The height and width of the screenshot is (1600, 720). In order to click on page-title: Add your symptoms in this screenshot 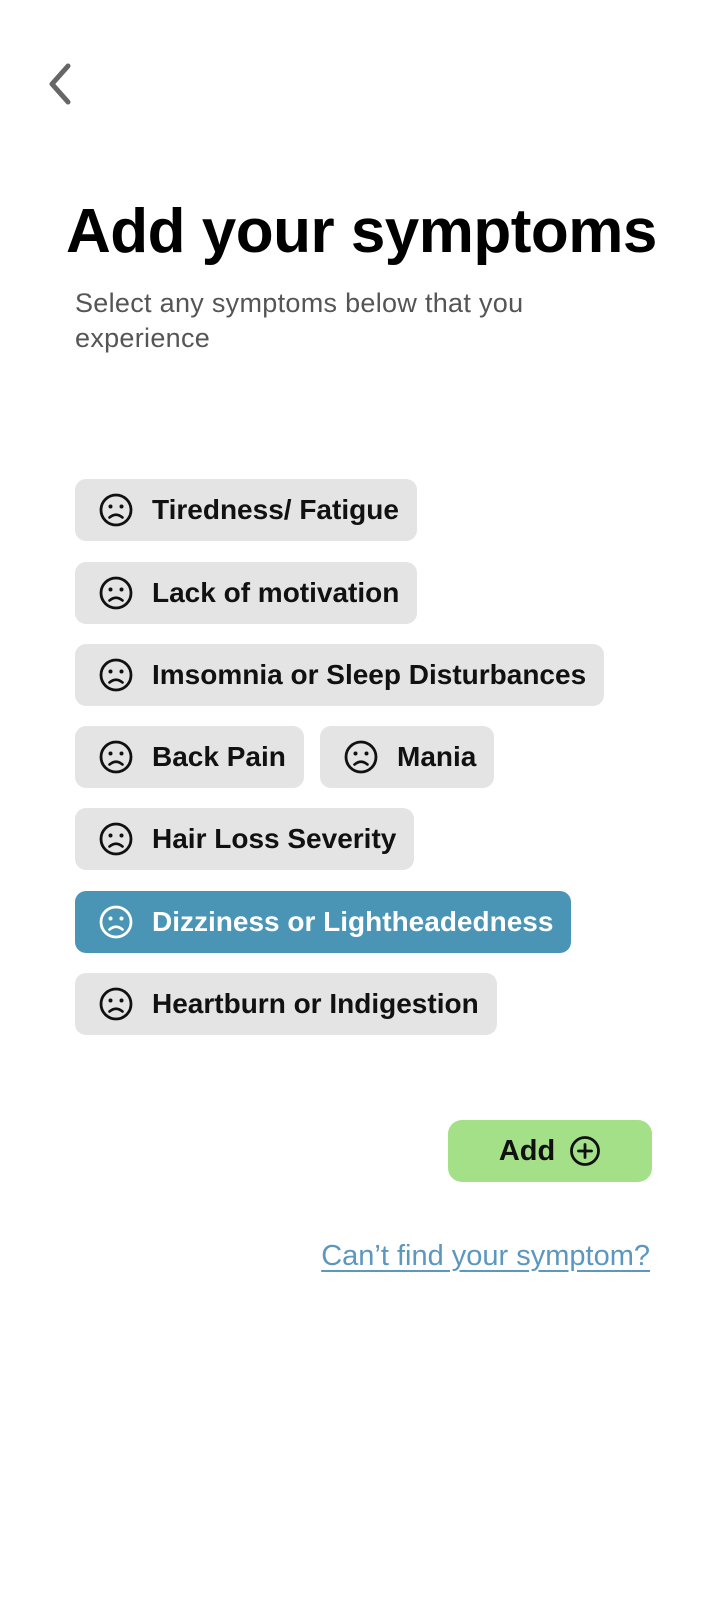, I will do `click(361, 231)`.